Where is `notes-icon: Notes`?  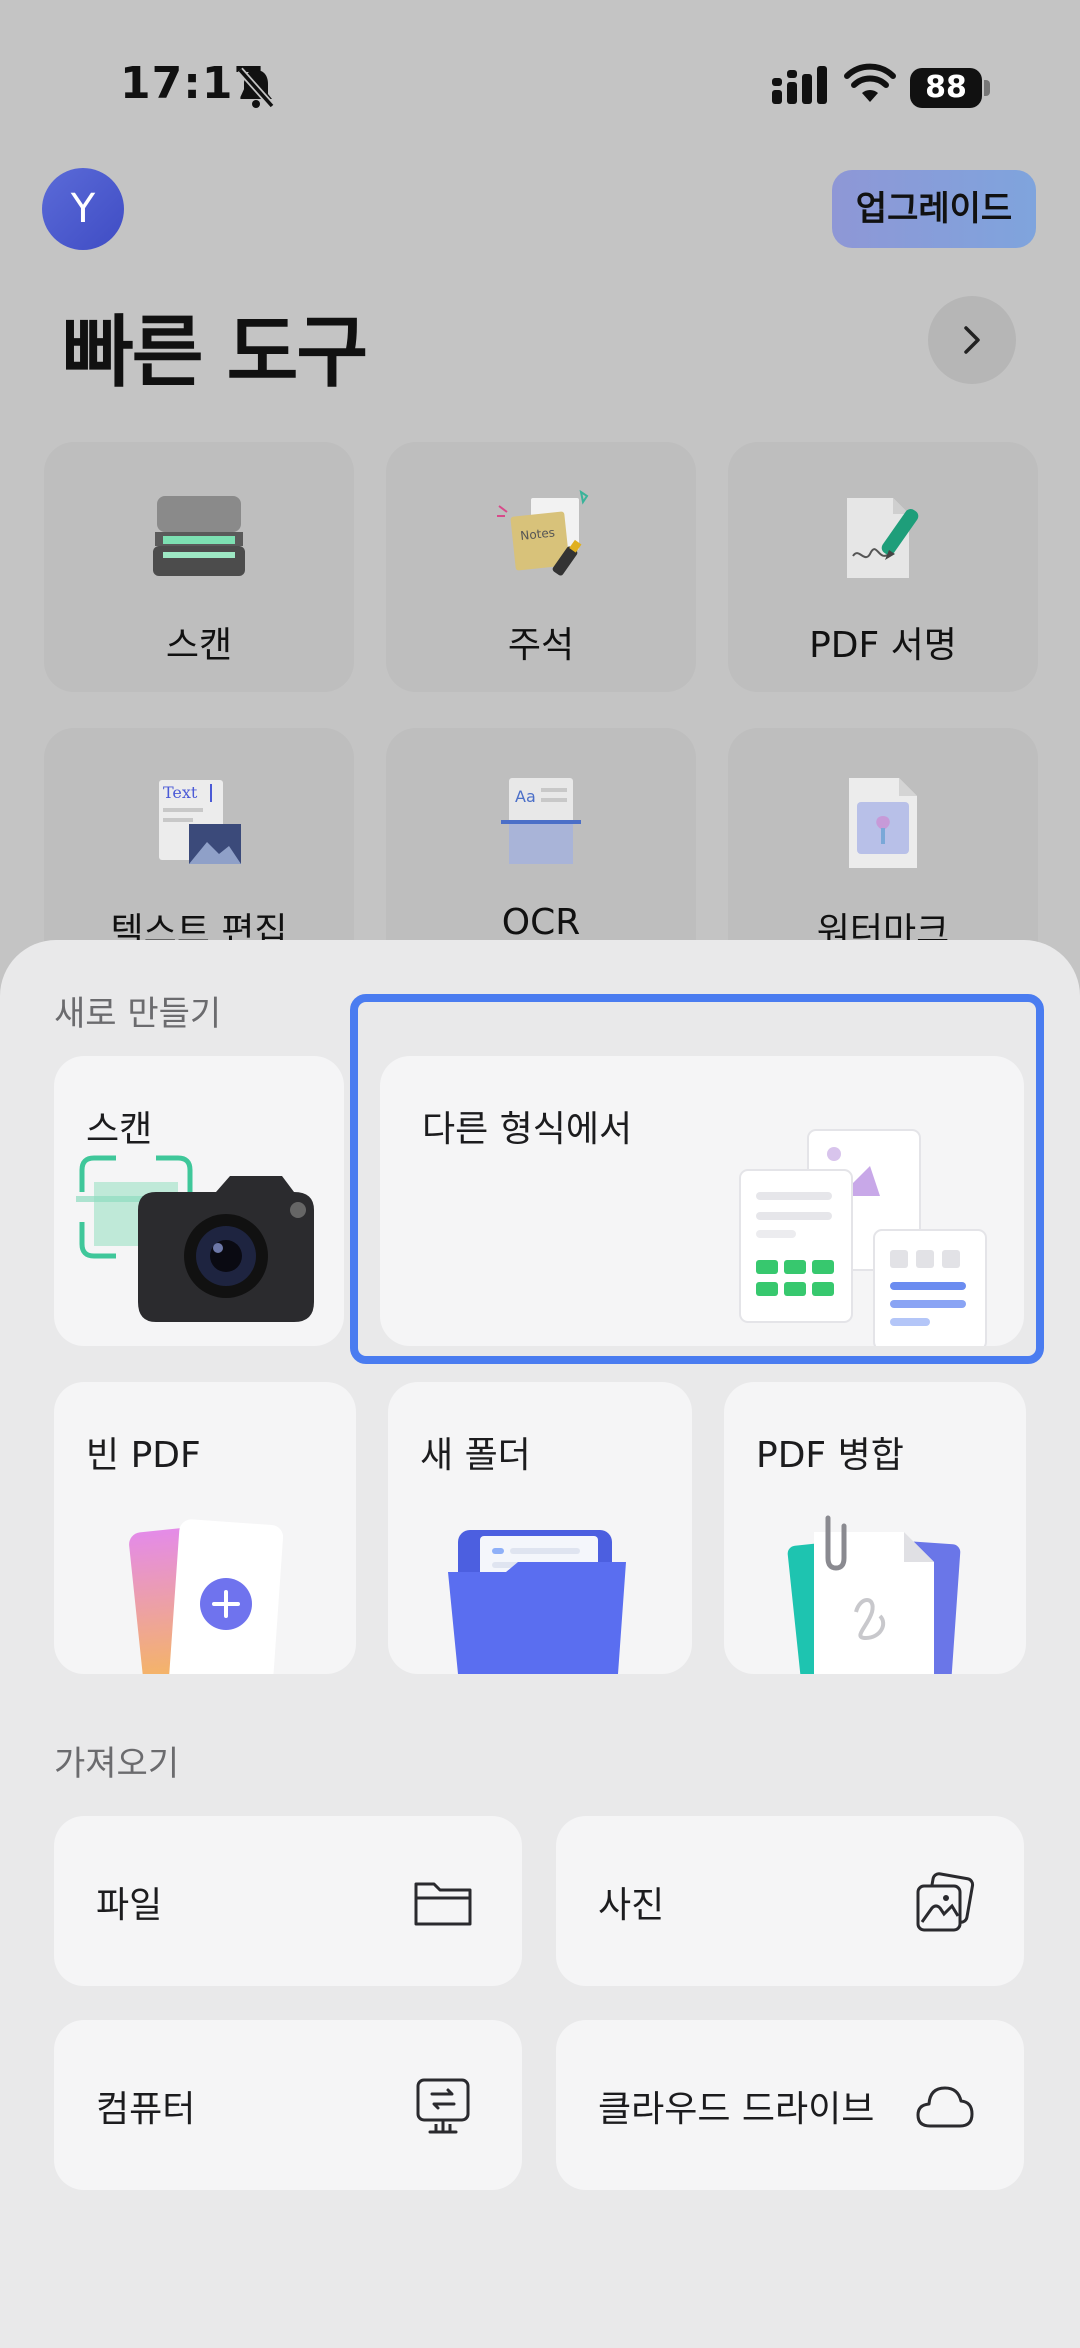 notes-icon: Notes is located at coordinates (543, 532).